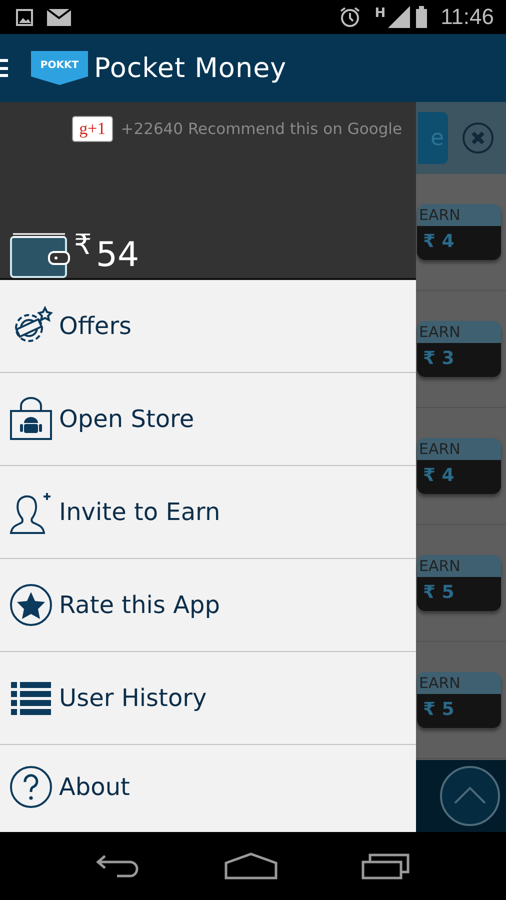 This screenshot has width=506, height=900. What do you see at coordinates (94, 787) in the screenshot?
I see `menu-item-label: About` at bounding box center [94, 787].